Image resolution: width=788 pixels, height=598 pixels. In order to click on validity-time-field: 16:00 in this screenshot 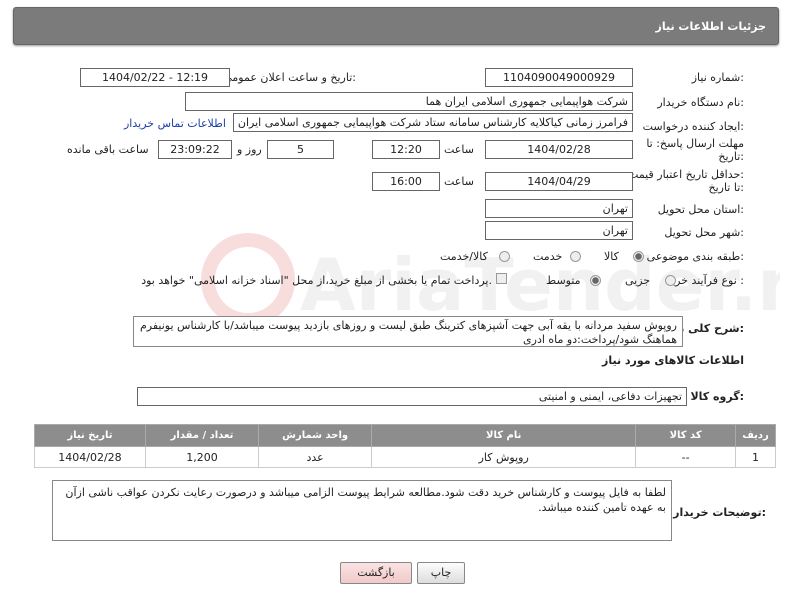, I will do `click(406, 181)`.